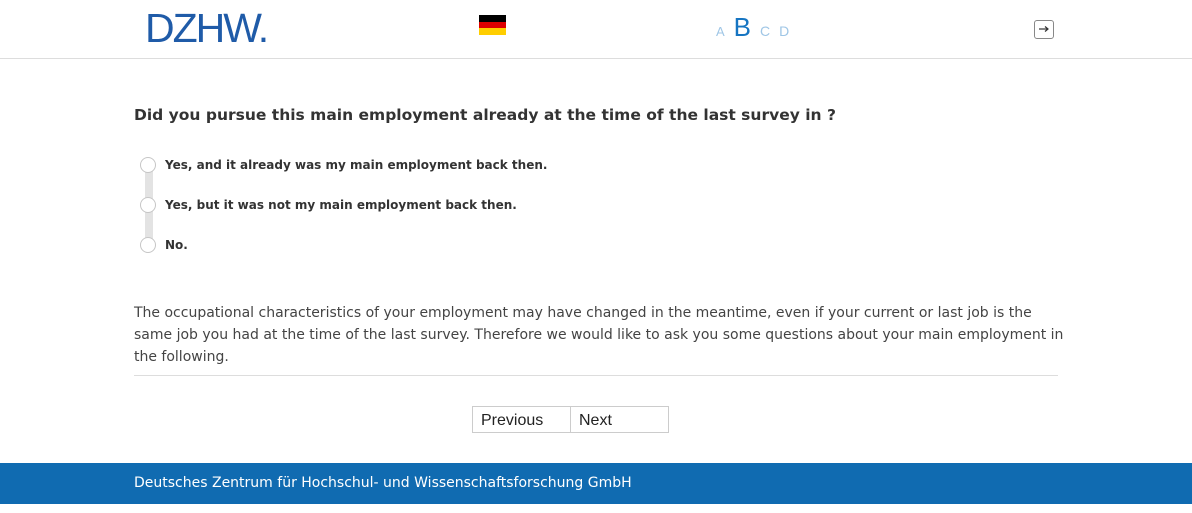  What do you see at coordinates (720, 31) in the screenshot?
I see `font-size-a: A` at bounding box center [720, 31].